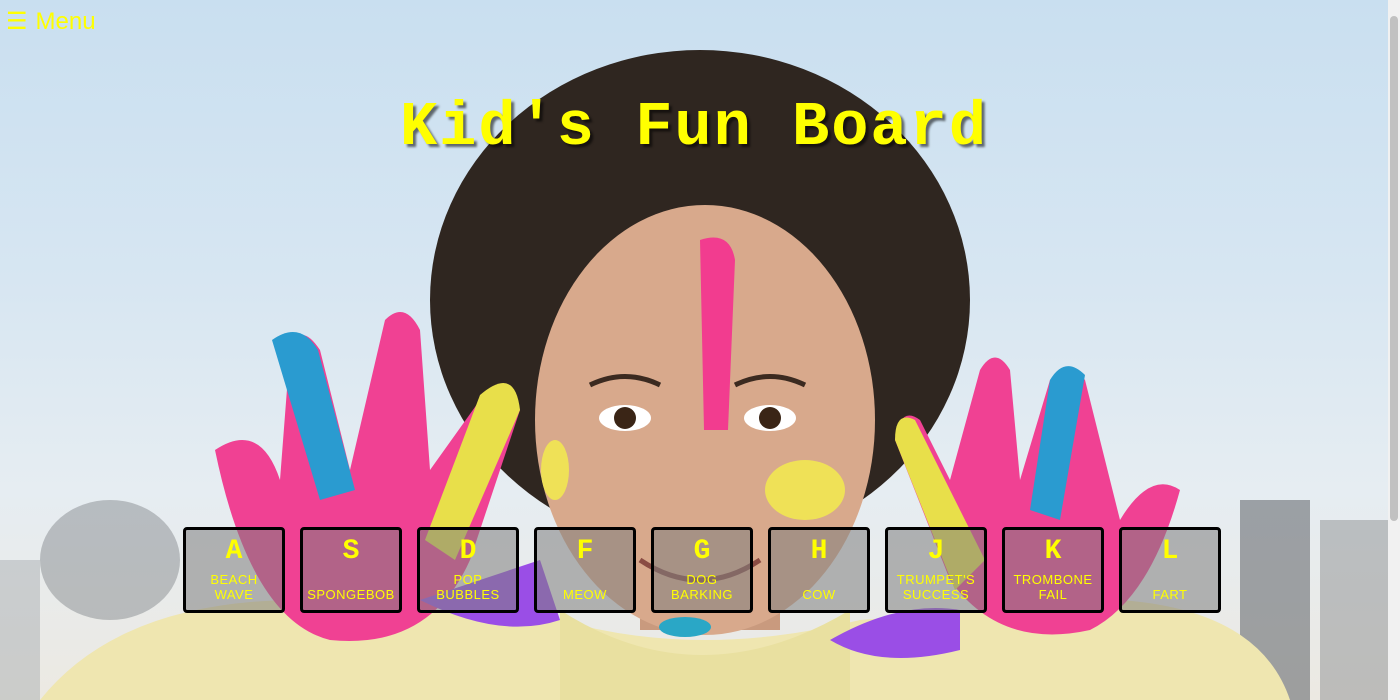 The height and width of the screenshot is (700, 1400). I want to click on key-f: F MEOW, so click(585, 570).